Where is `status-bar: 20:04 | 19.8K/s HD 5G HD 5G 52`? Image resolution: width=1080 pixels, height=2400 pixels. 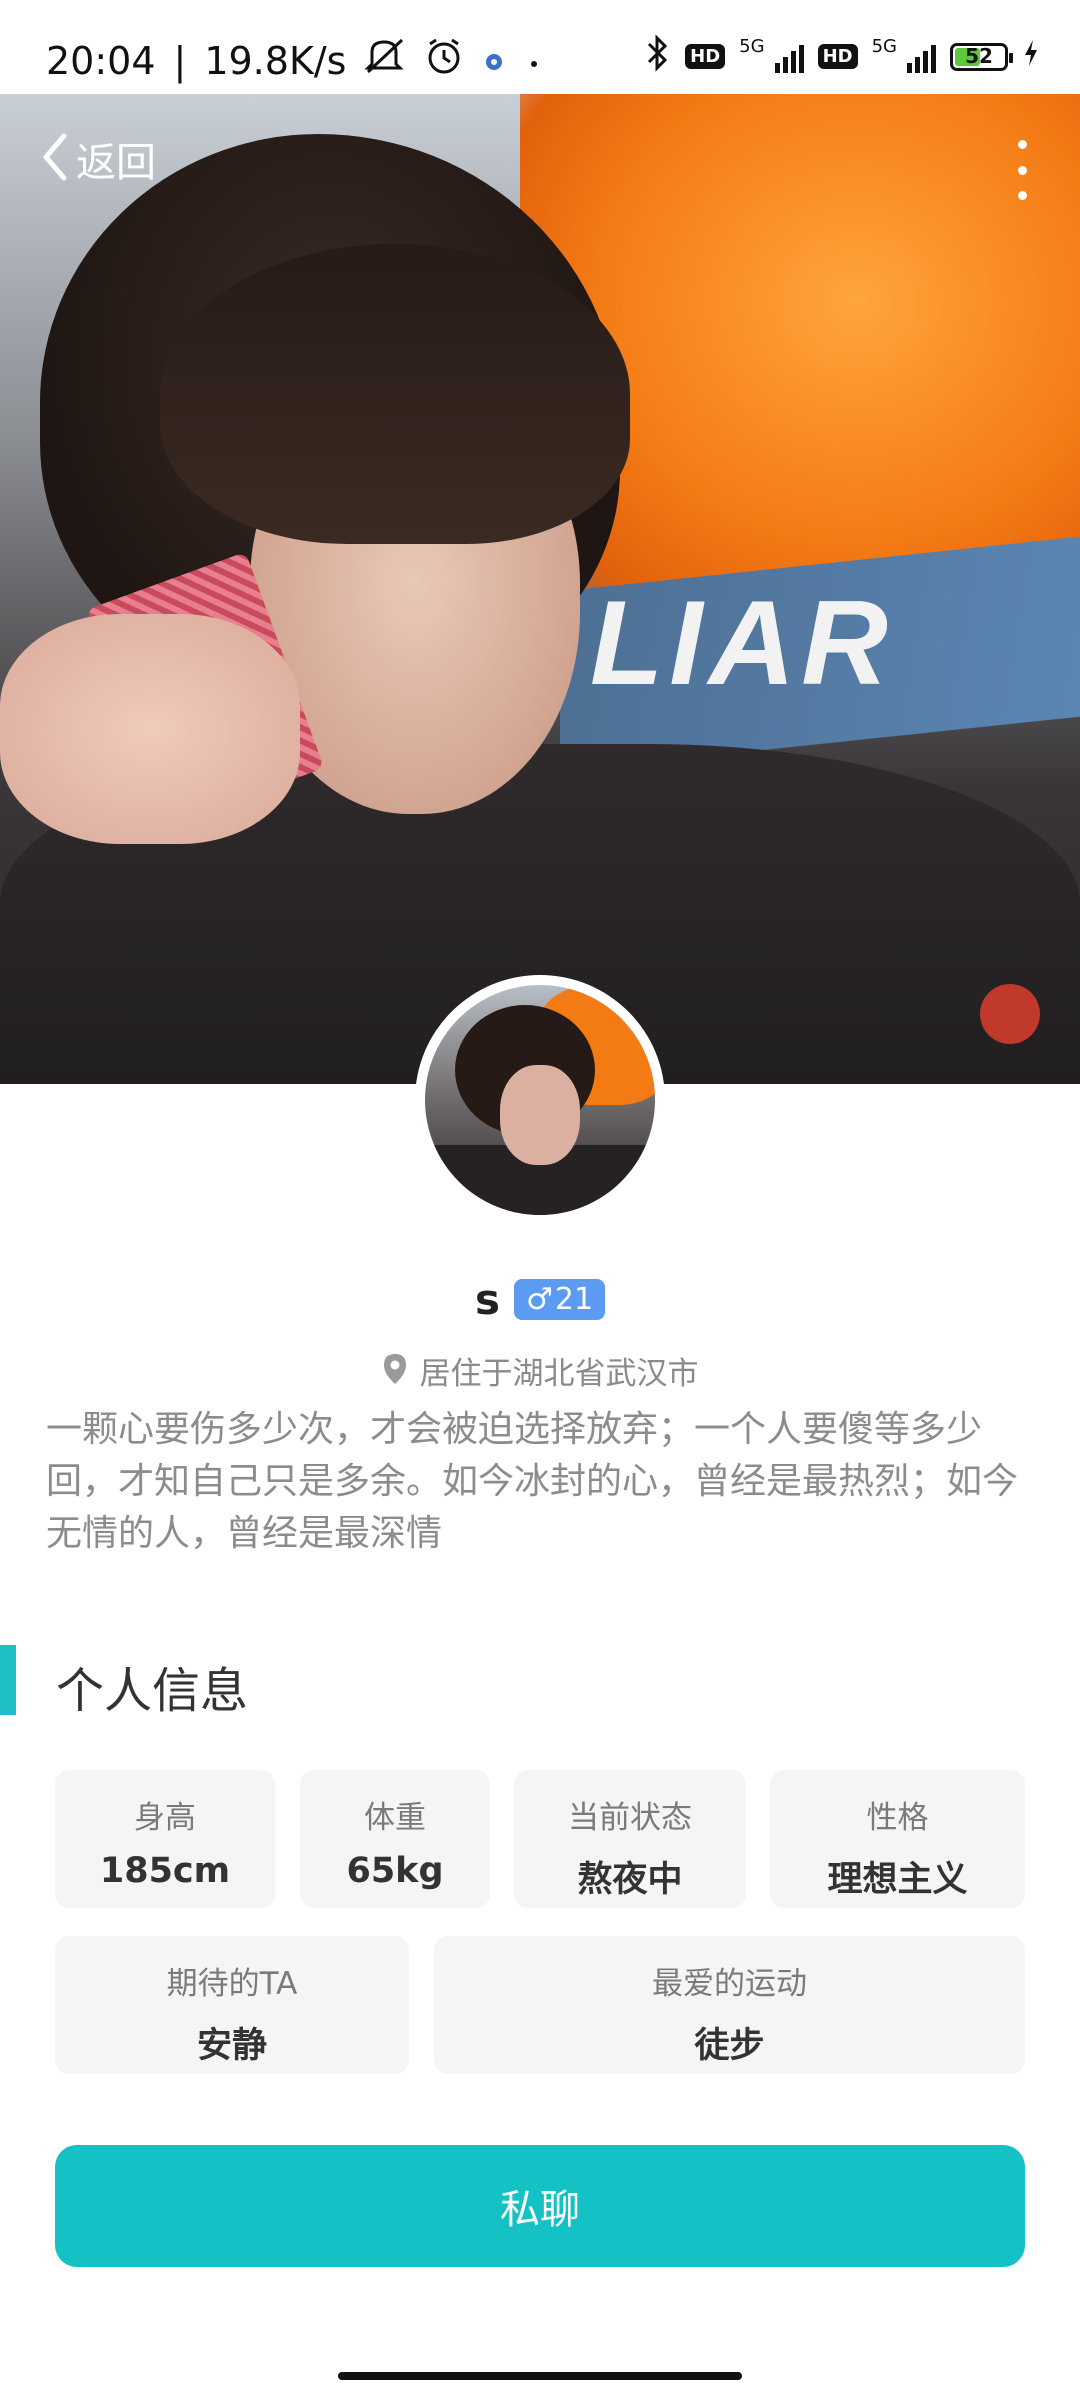 status-bar: 20:04 | 19.8K/s HD 5G HD 5G 52 is located at coordinates (540, 47).